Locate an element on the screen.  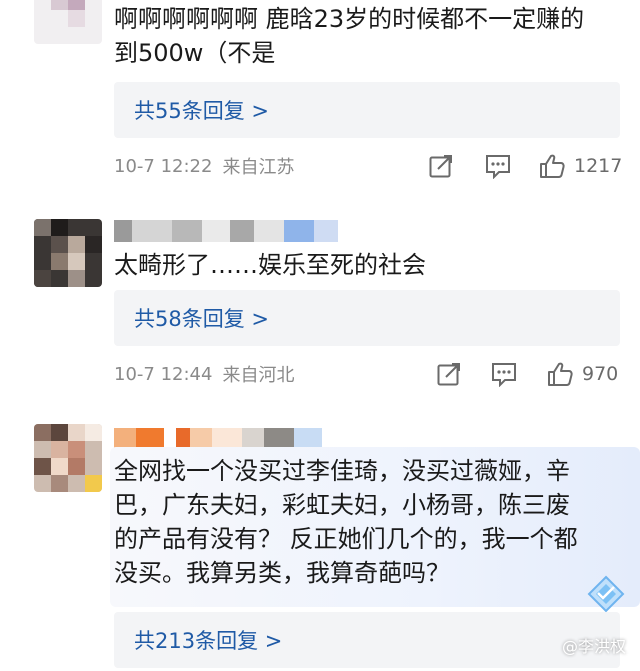
timestamp: 10-7 12:22 is located at coordinates (163, 166).